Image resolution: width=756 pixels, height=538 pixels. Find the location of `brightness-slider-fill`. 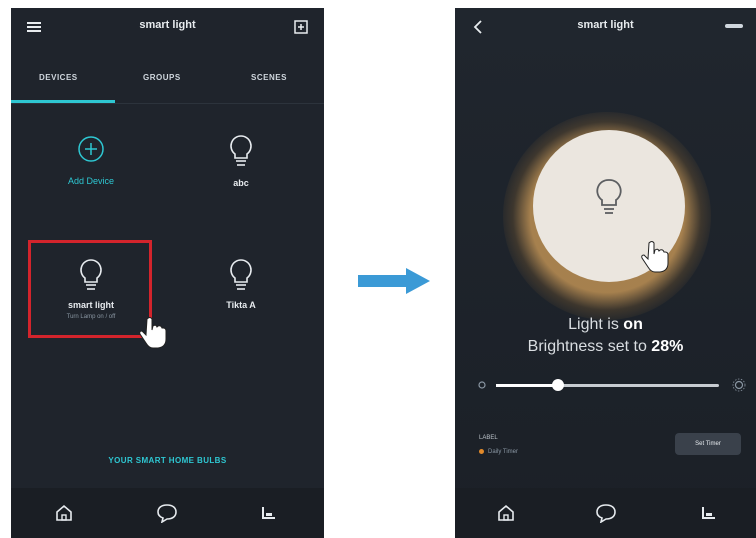

brightness-slider-fill is located at coordinates (527, 385).